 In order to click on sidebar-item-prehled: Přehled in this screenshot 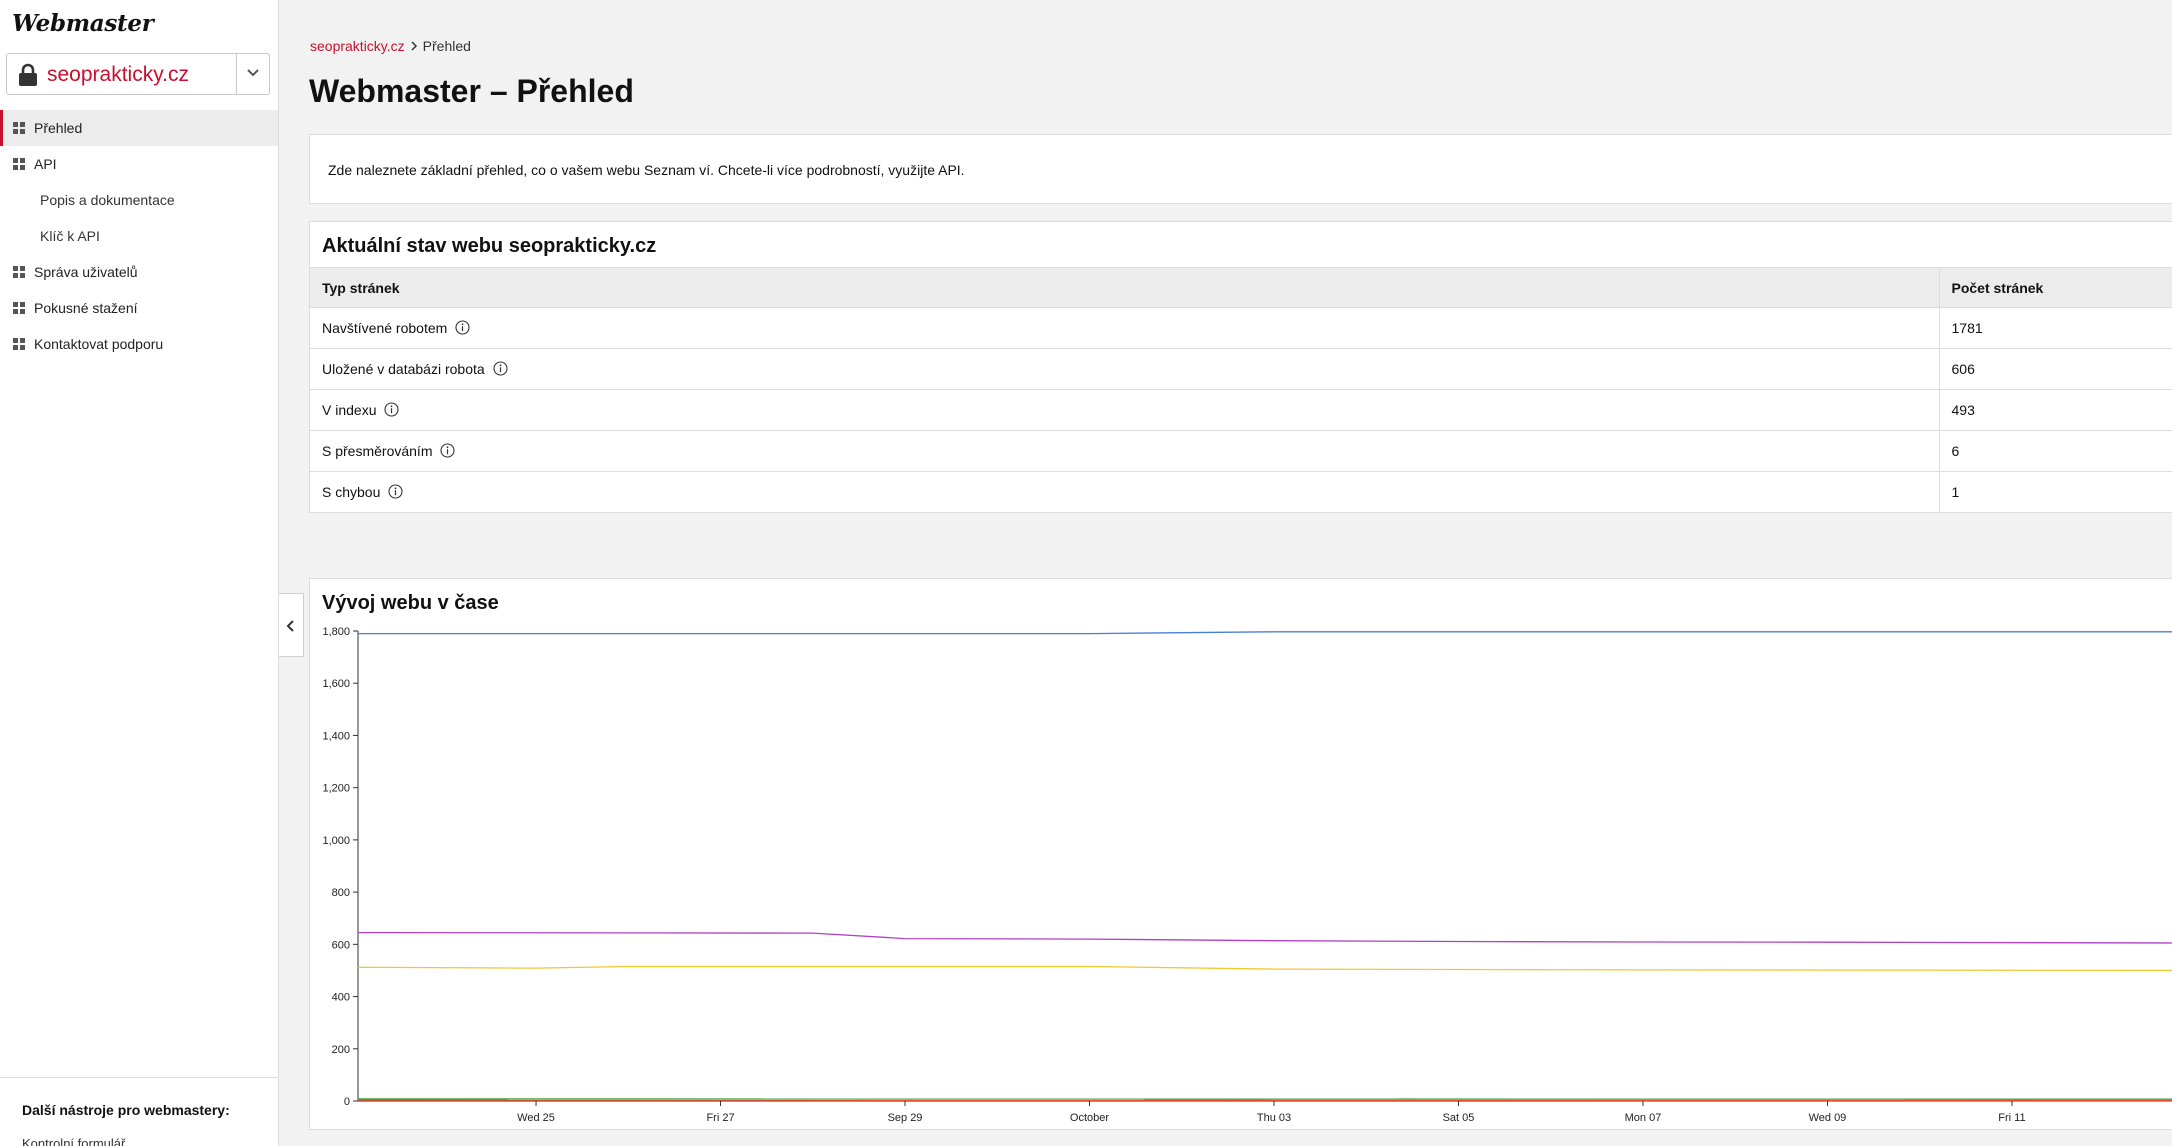, I will do `click(139, 128)`.